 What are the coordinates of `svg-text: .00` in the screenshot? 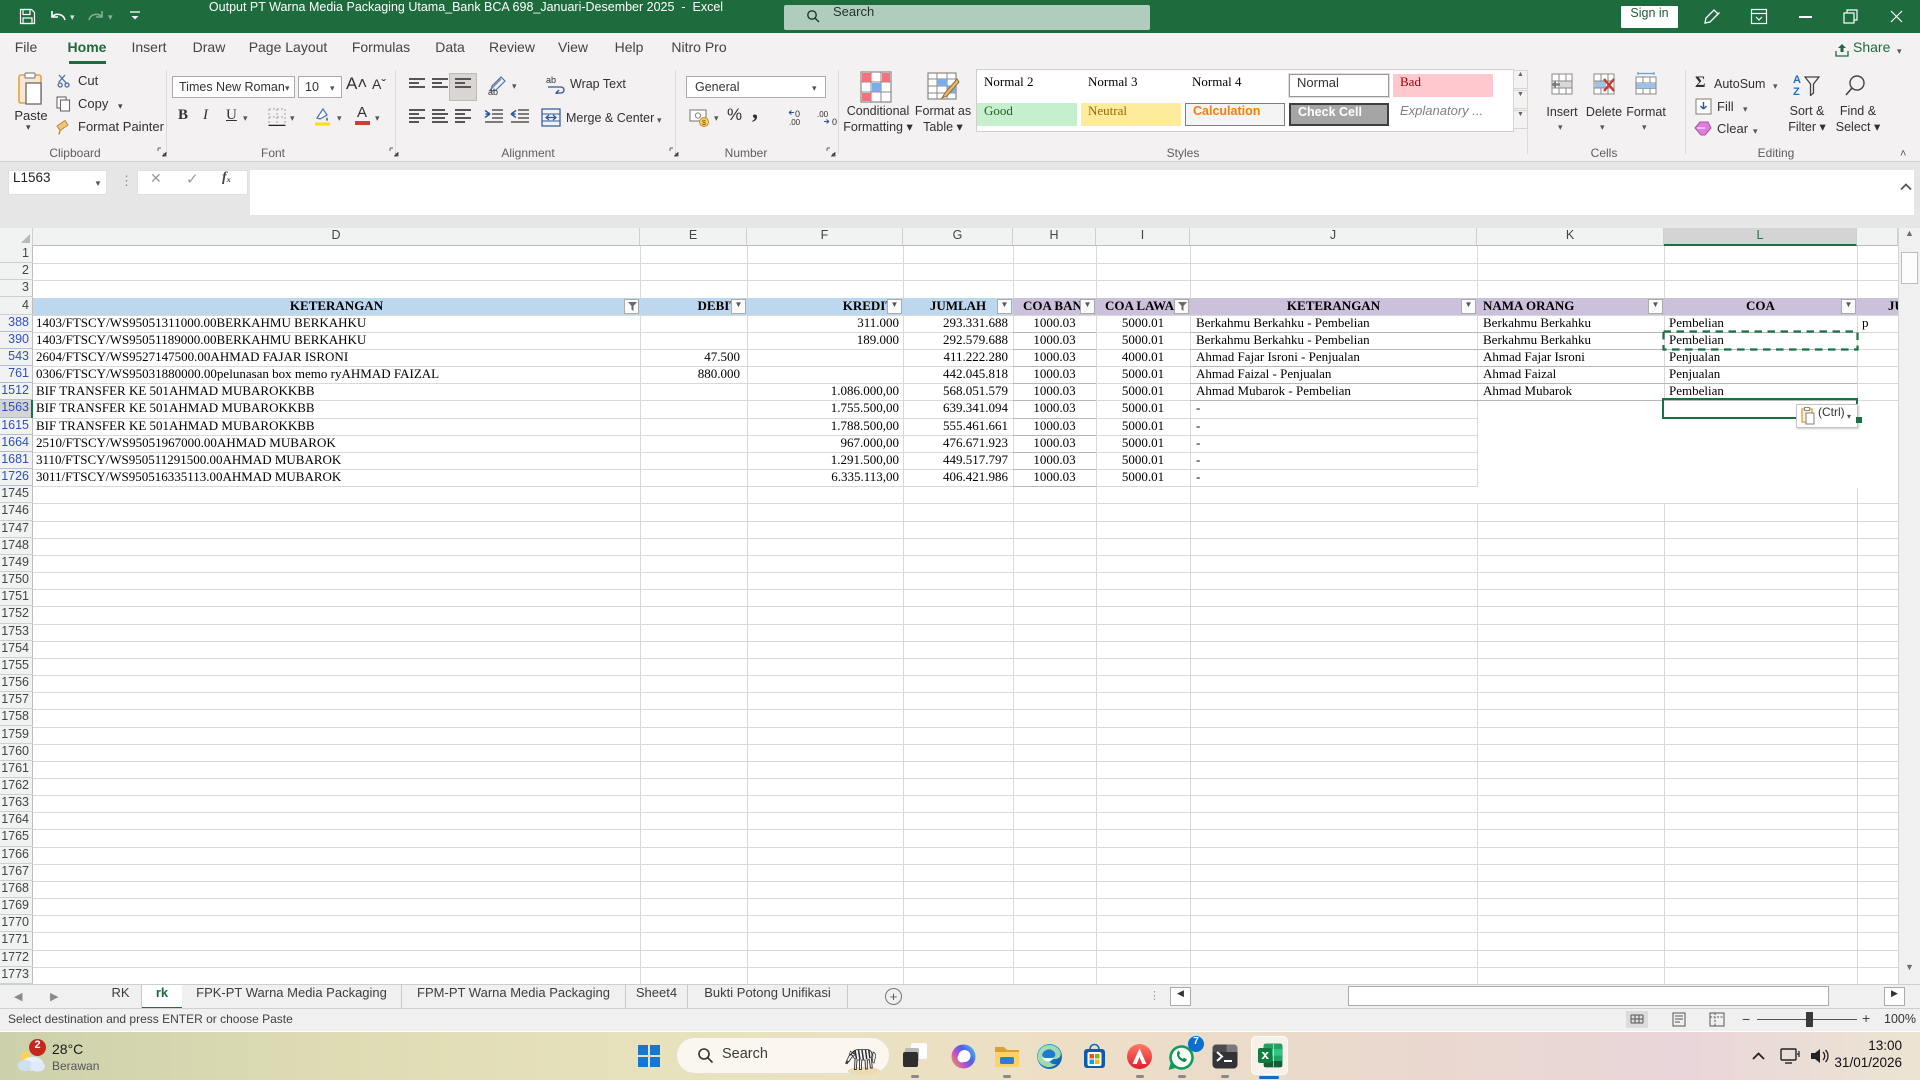 It's located at (795, 122).